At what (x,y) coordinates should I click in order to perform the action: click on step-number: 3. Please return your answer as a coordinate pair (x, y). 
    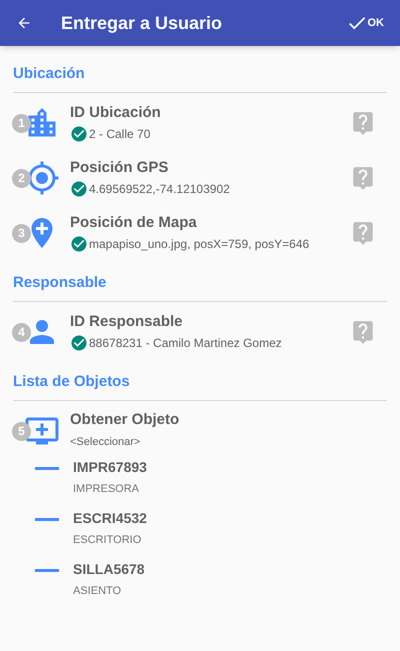
    Looking at the image, I should click on (21, 233).